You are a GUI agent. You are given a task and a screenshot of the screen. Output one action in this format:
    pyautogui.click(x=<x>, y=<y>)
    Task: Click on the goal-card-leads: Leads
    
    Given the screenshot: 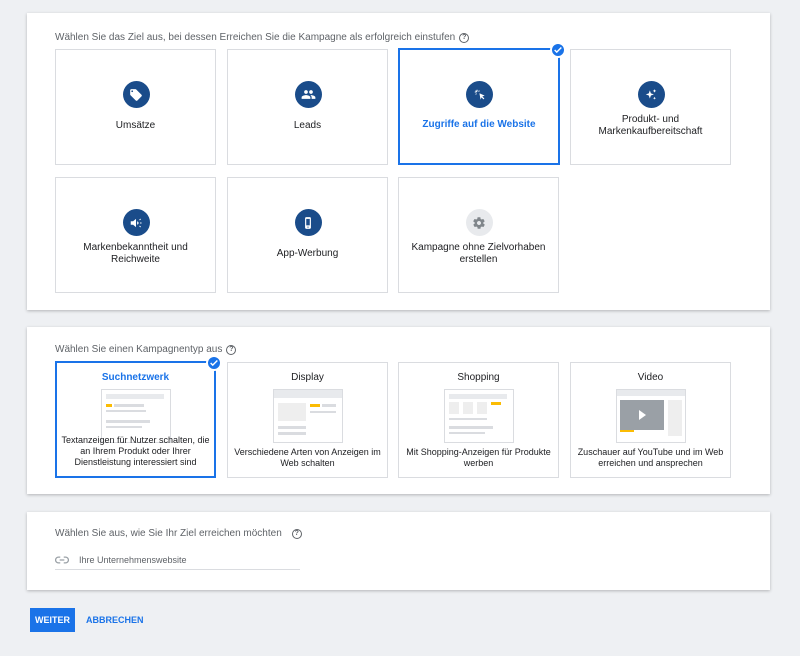 What is the action you would take?
    pyautogui.click(x=307, y=107)
    